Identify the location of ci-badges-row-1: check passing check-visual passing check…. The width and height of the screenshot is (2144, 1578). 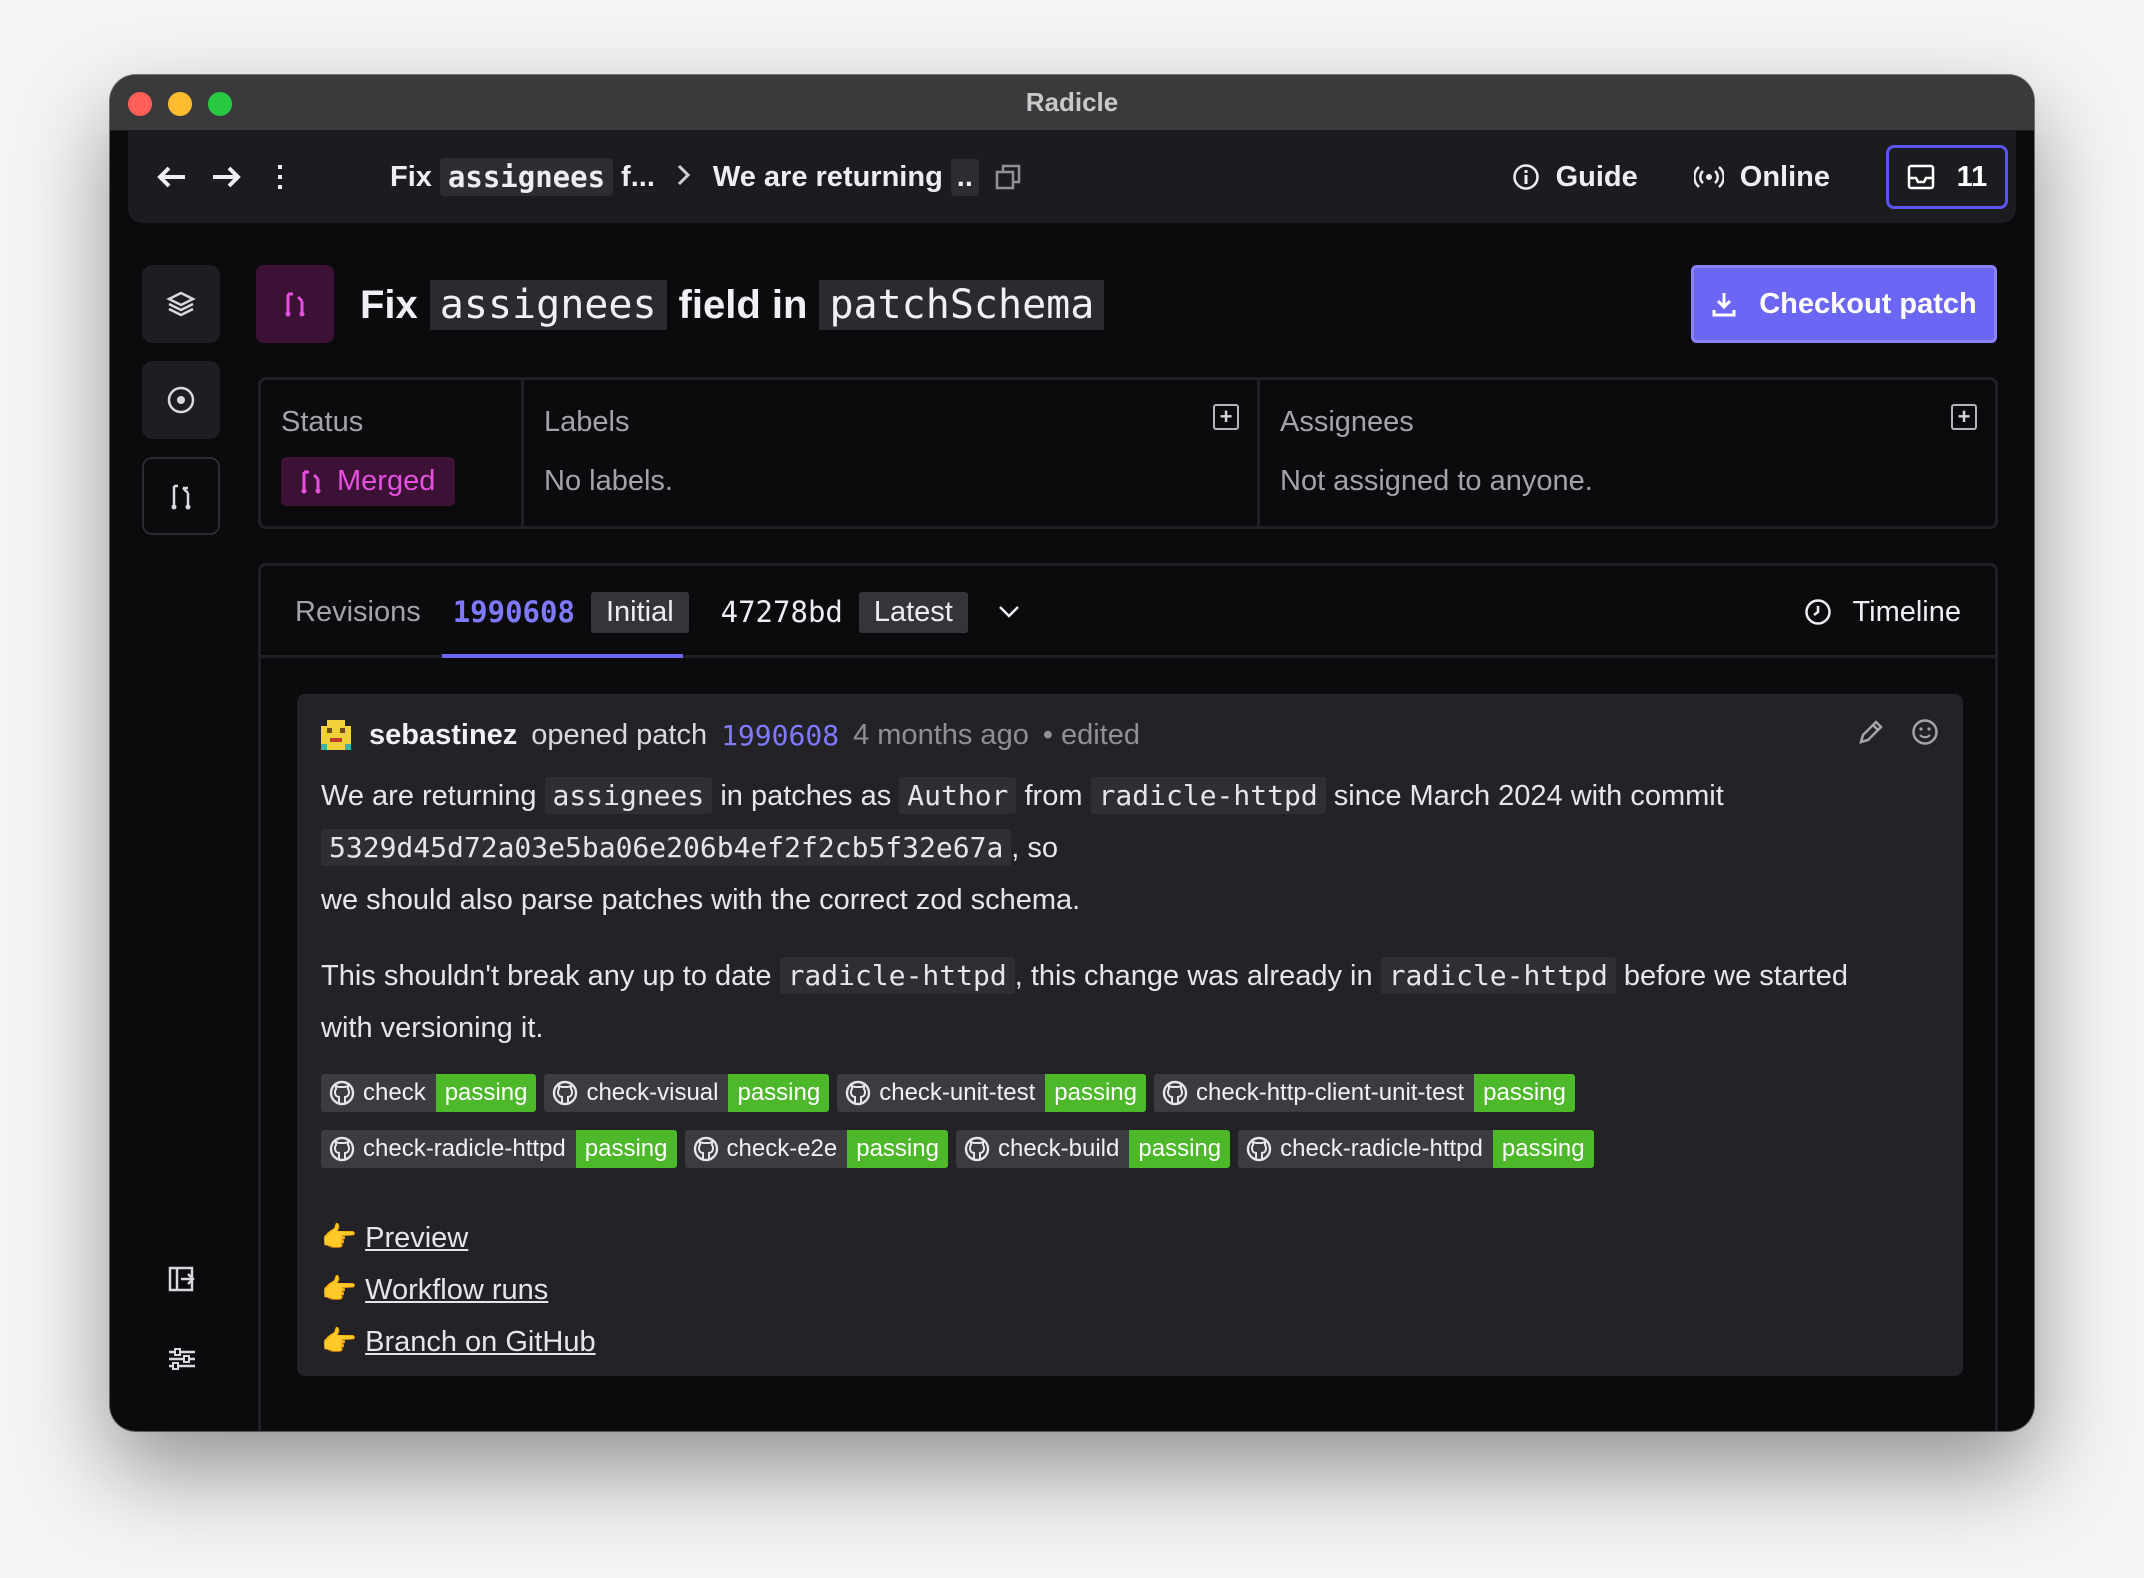
(1141, 1093).